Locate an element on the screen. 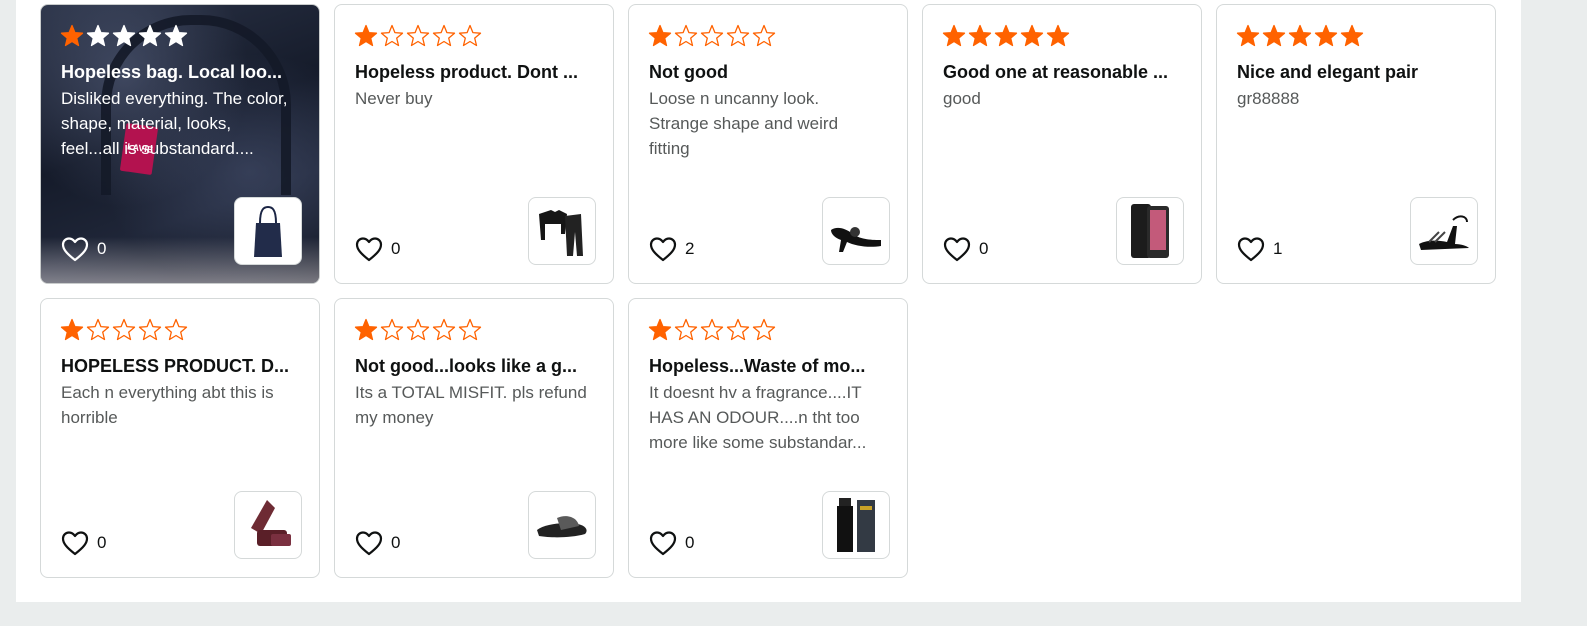 The height and width of the screenshot is (626, 1587). review-title: Nice and elegant pair is located at coordinates (1328, 72).